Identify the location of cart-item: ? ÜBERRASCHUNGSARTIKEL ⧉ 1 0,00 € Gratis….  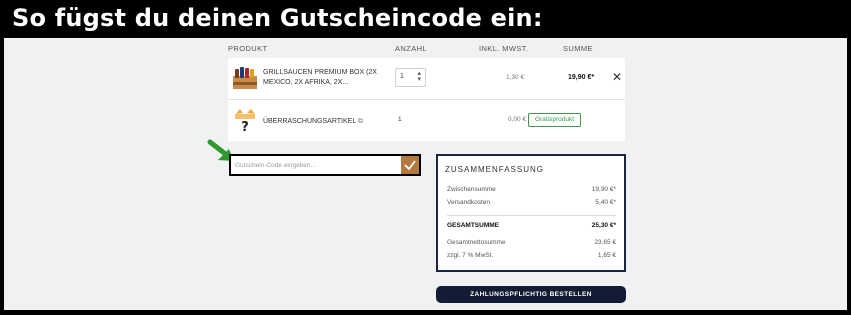
(426, 120).